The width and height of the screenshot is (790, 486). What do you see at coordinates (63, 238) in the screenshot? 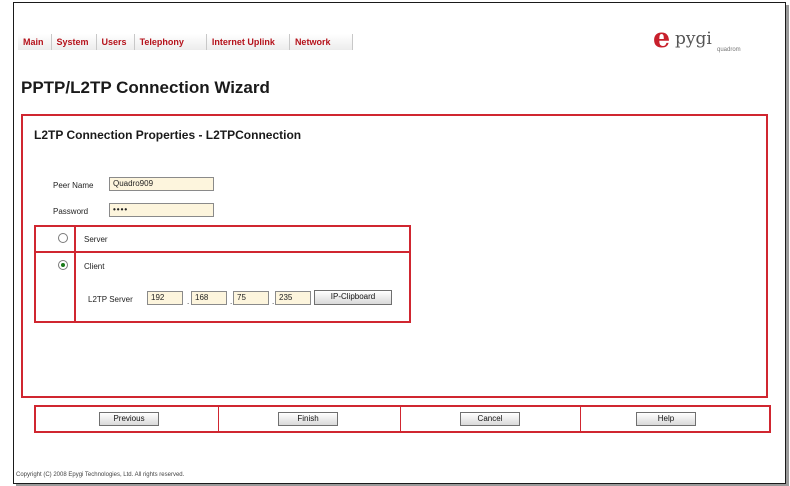
I see `server-radio` at bounding box center [63, 238].